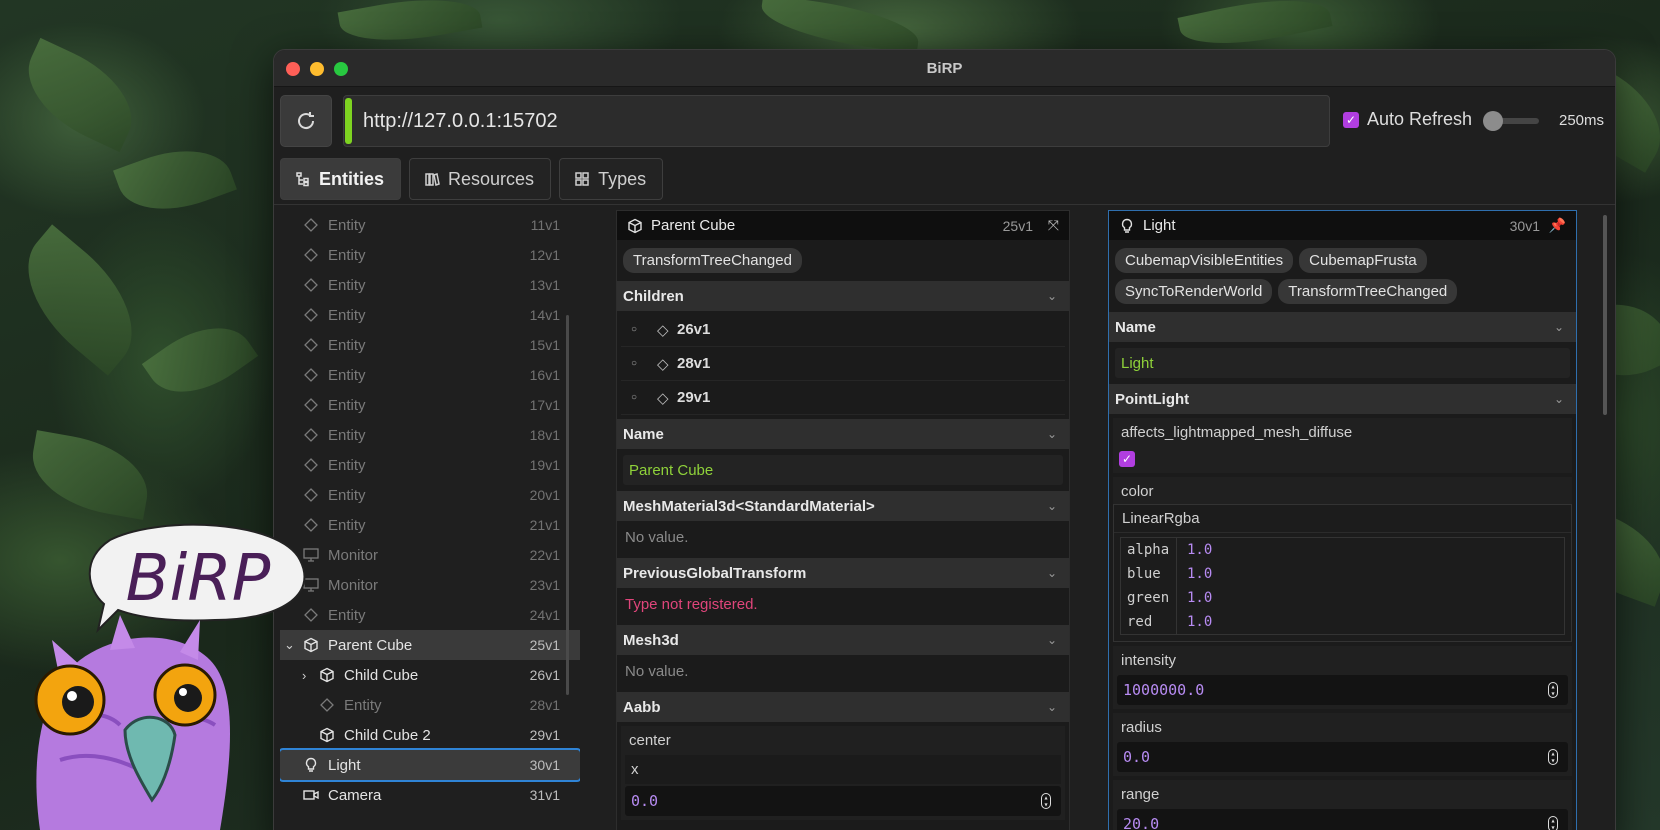 The height and width of the screenshot is (830, 1660). What do you see at coordinates (1204, 260) in the screenshot?
I see `component-chip: CubemapVisibleEntities` at bounding box center [1204, 260].